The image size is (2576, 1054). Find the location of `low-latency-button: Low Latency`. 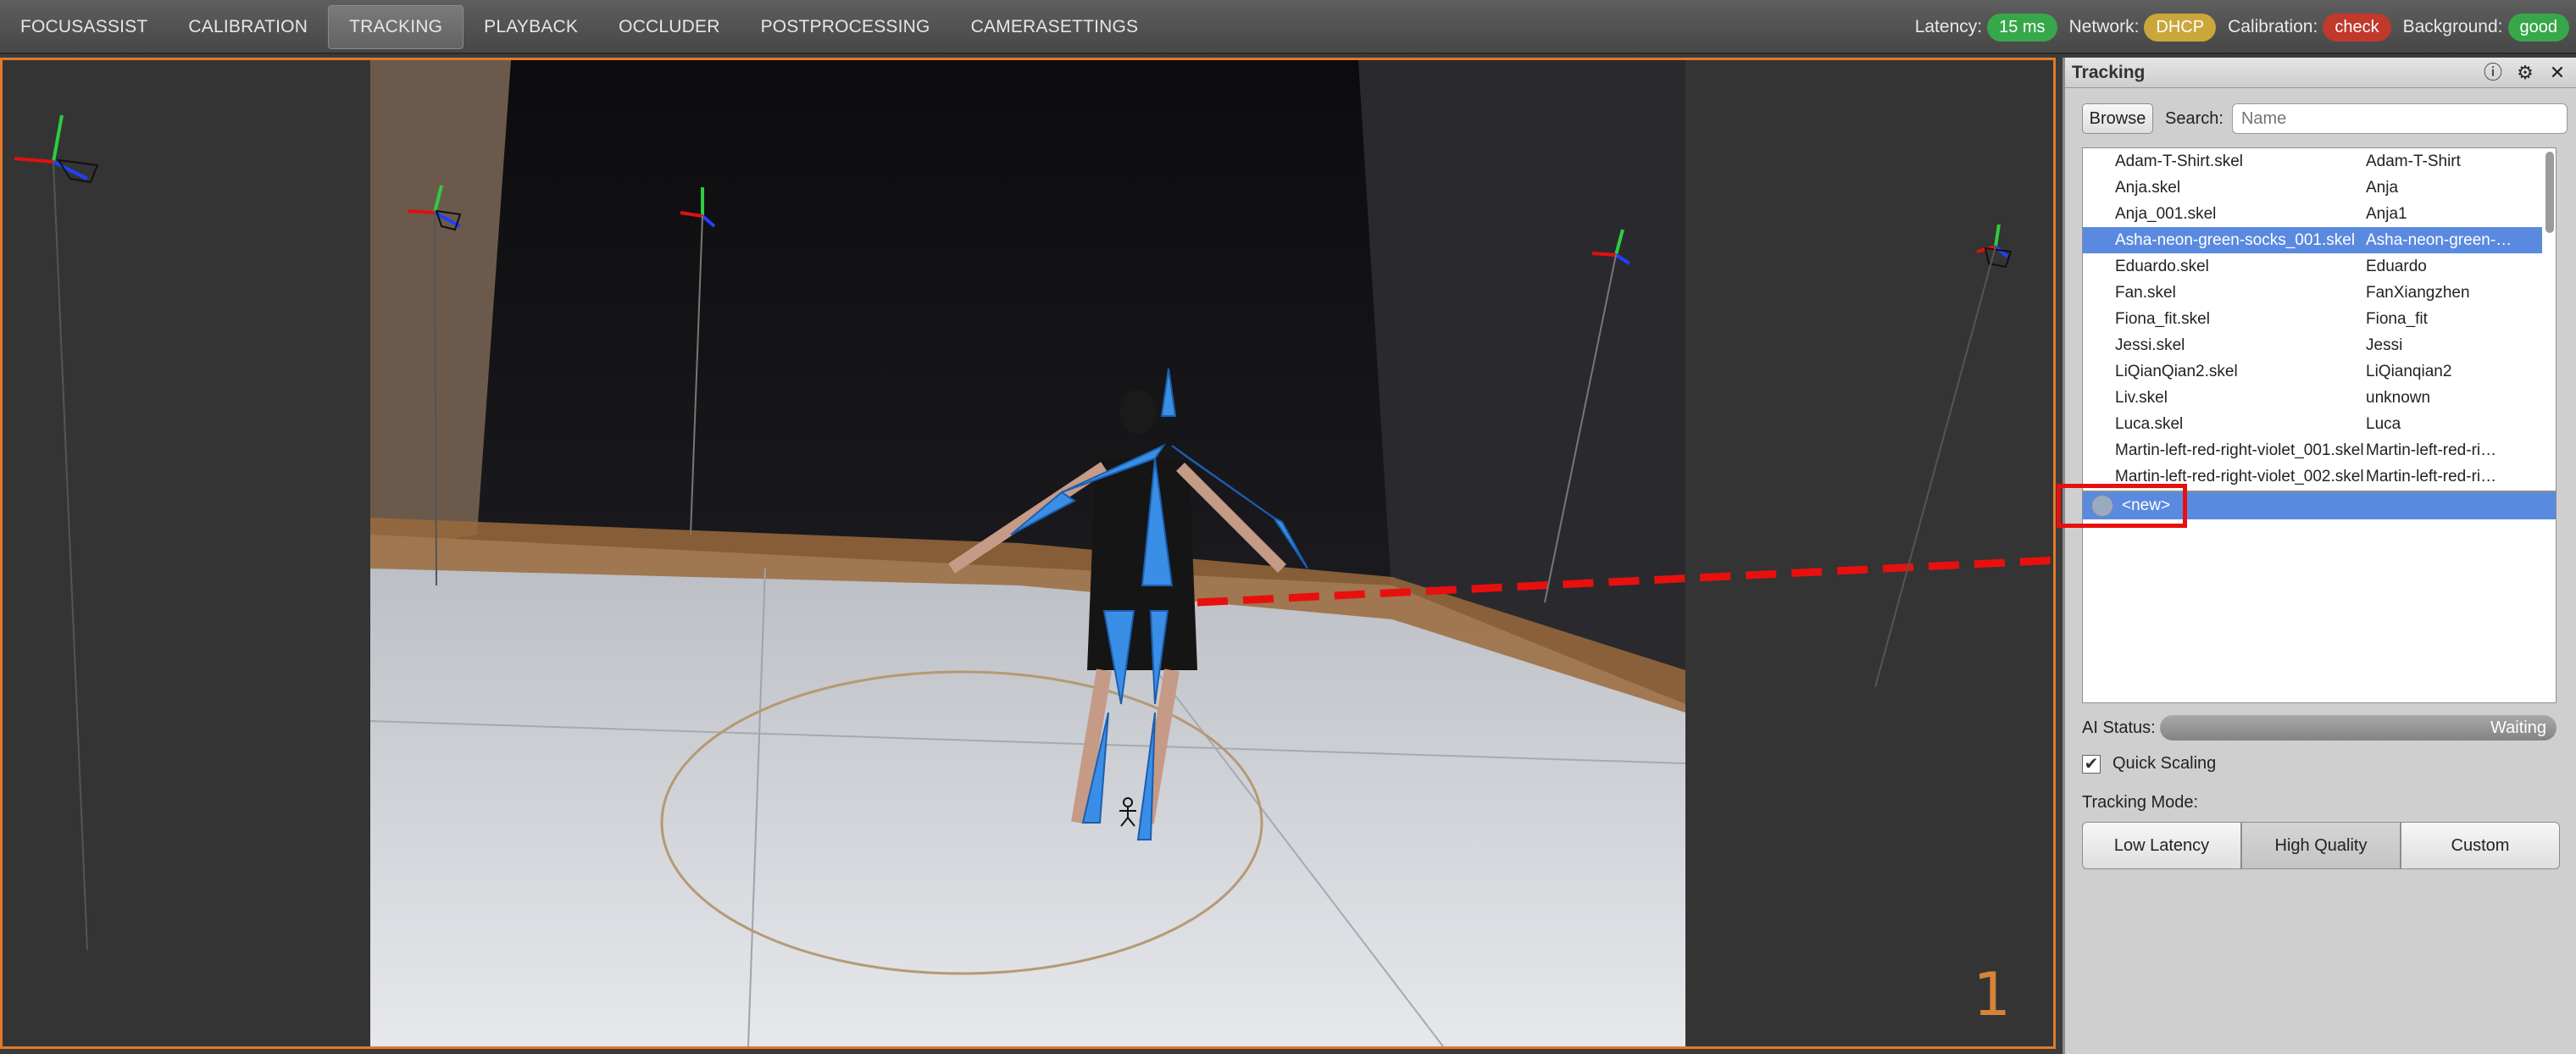

low-latency-button: Low Latency is located at coordinates (2161, 845).